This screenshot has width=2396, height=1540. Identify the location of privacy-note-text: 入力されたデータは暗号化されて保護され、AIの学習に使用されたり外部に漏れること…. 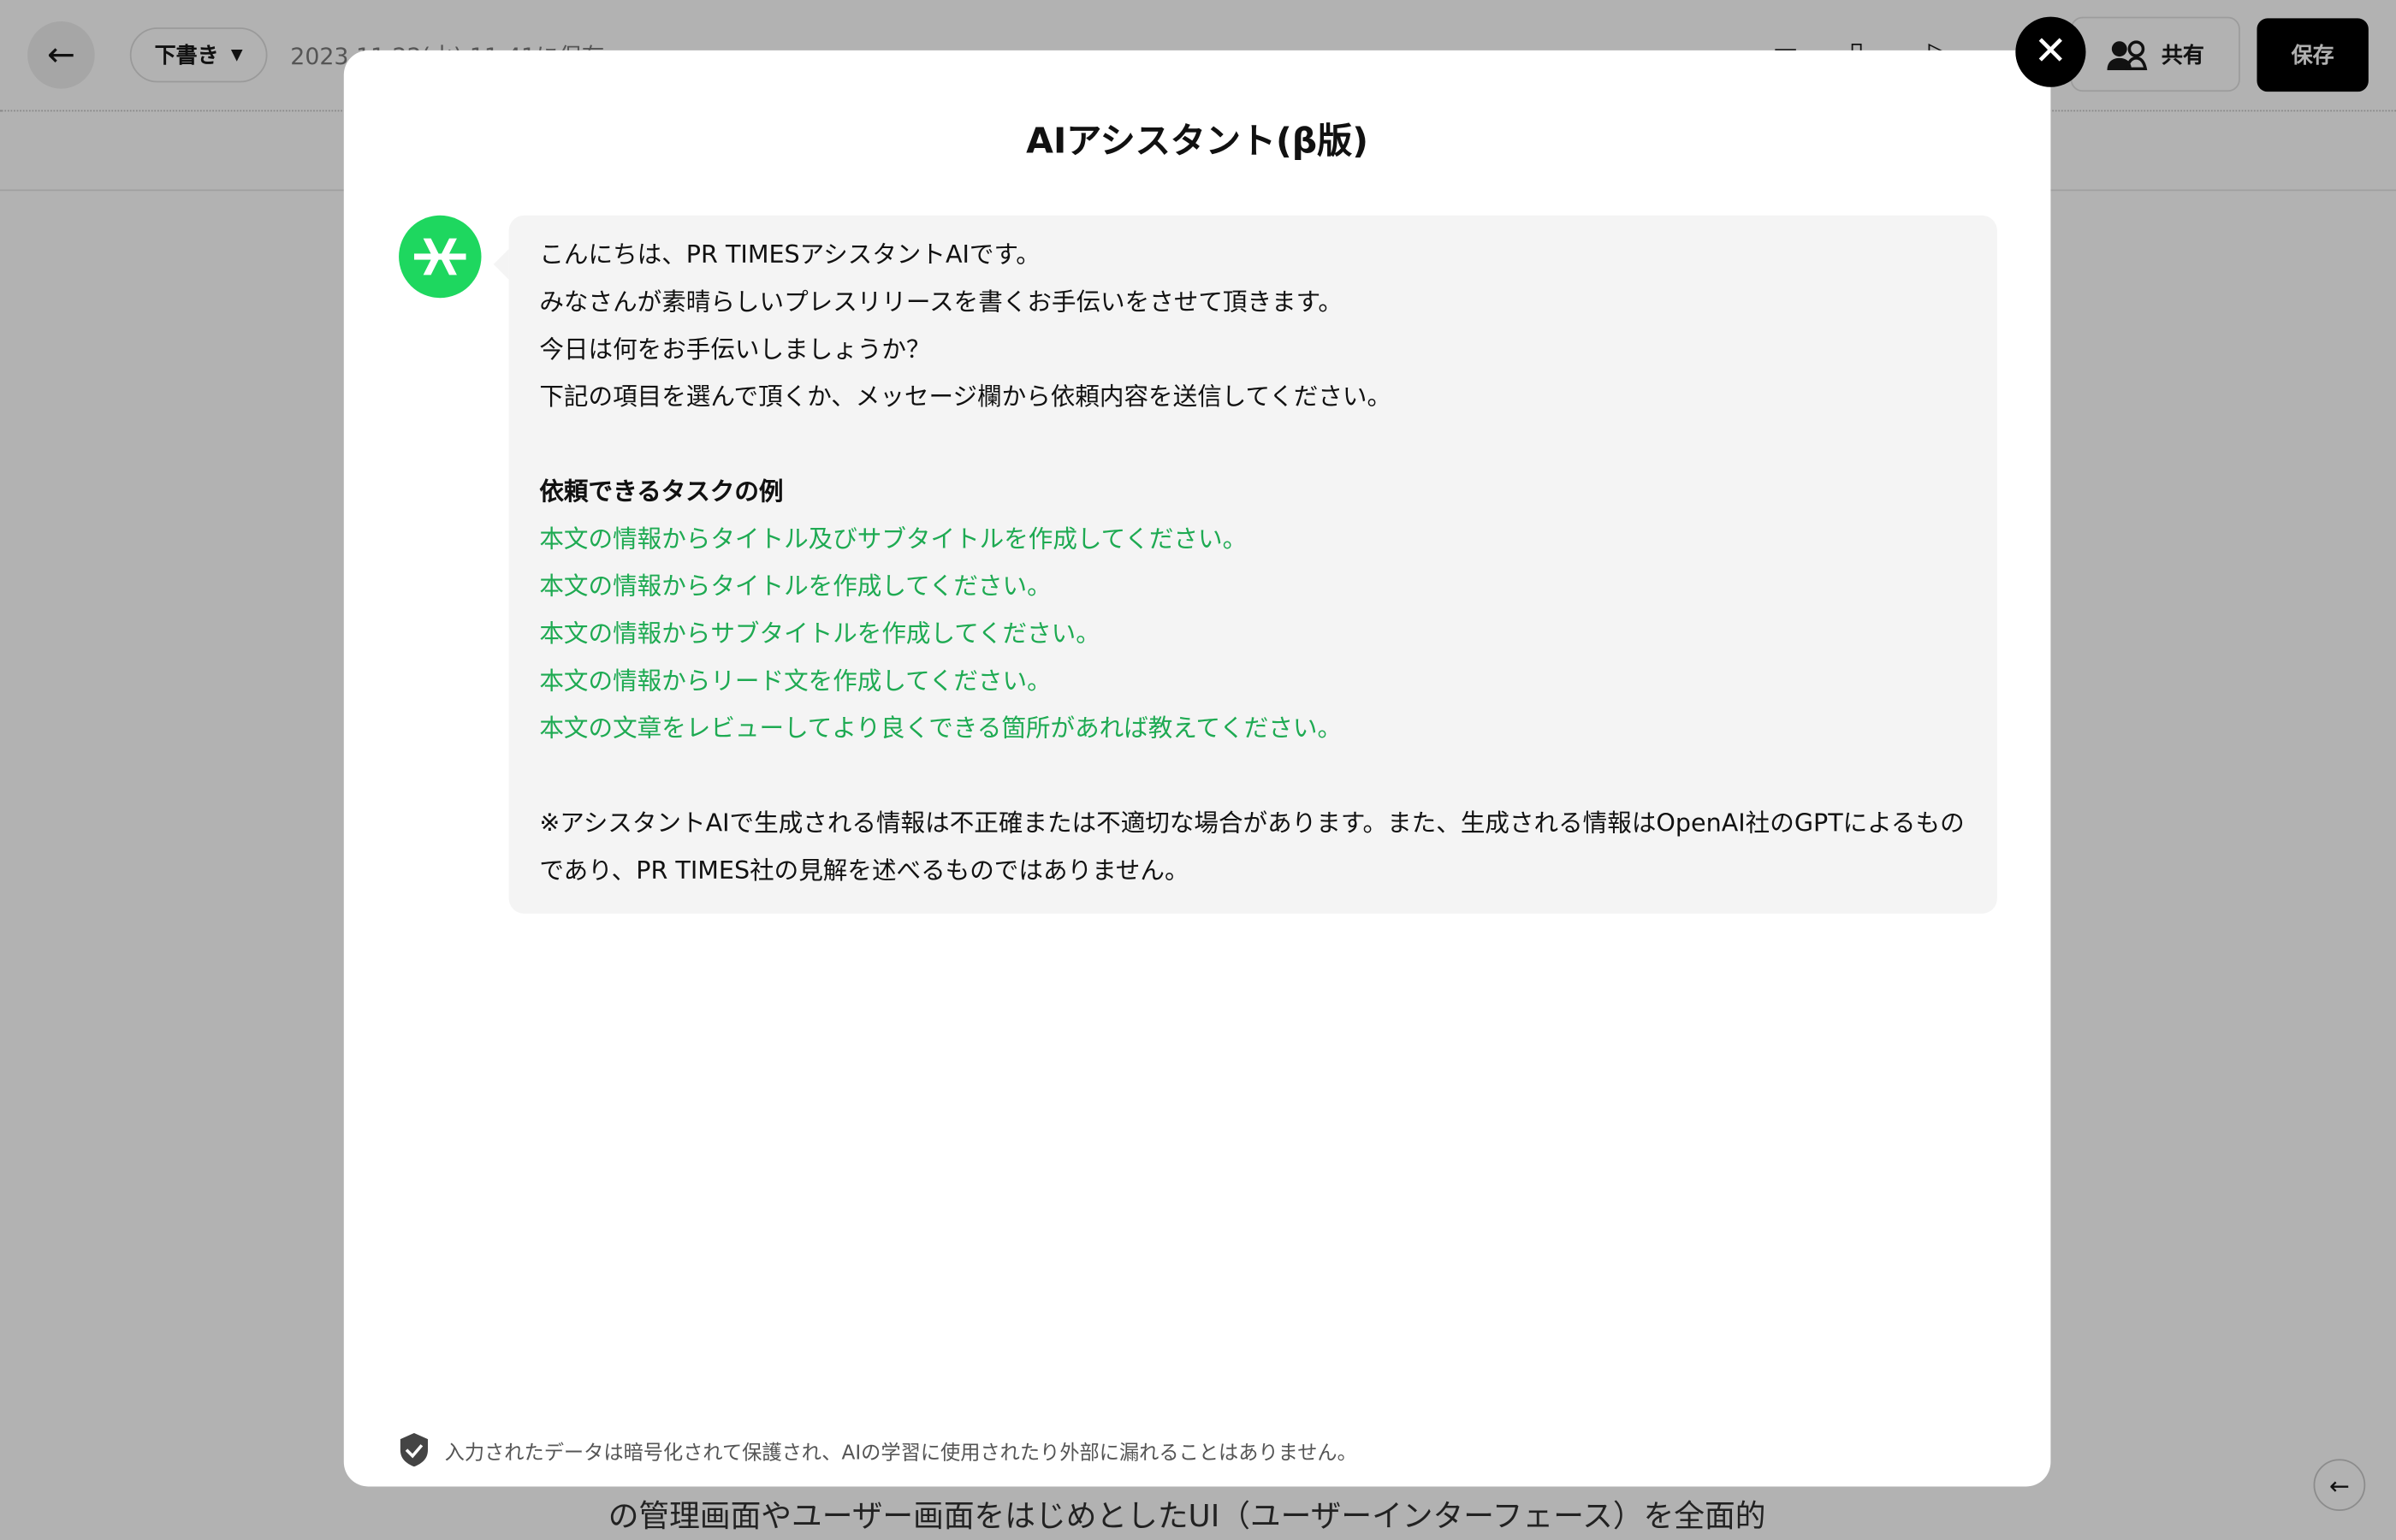
(900, 1453).